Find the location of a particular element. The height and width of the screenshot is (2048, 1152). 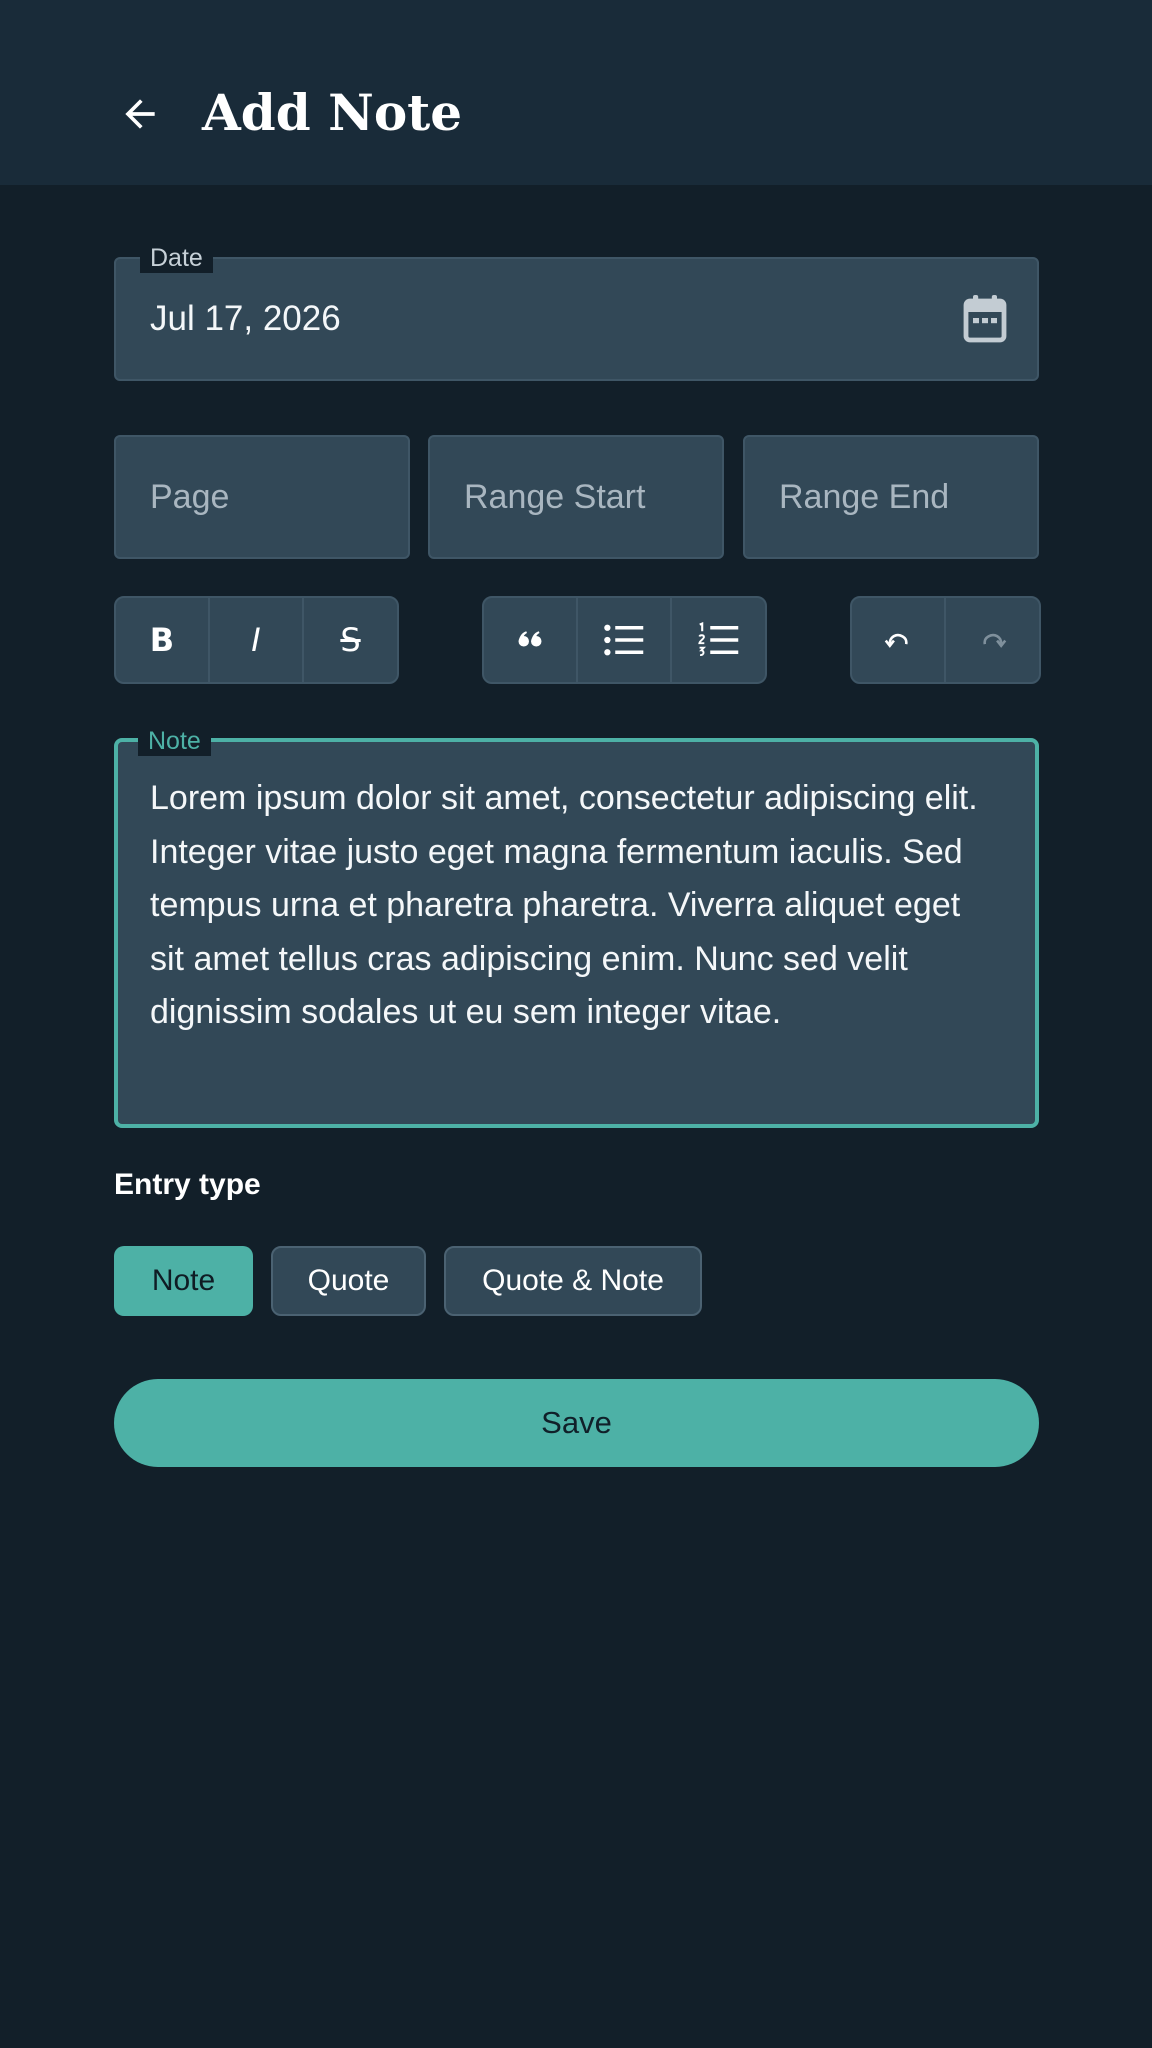

range-end-placeholder: Range End is located at coordinates (864, 496).